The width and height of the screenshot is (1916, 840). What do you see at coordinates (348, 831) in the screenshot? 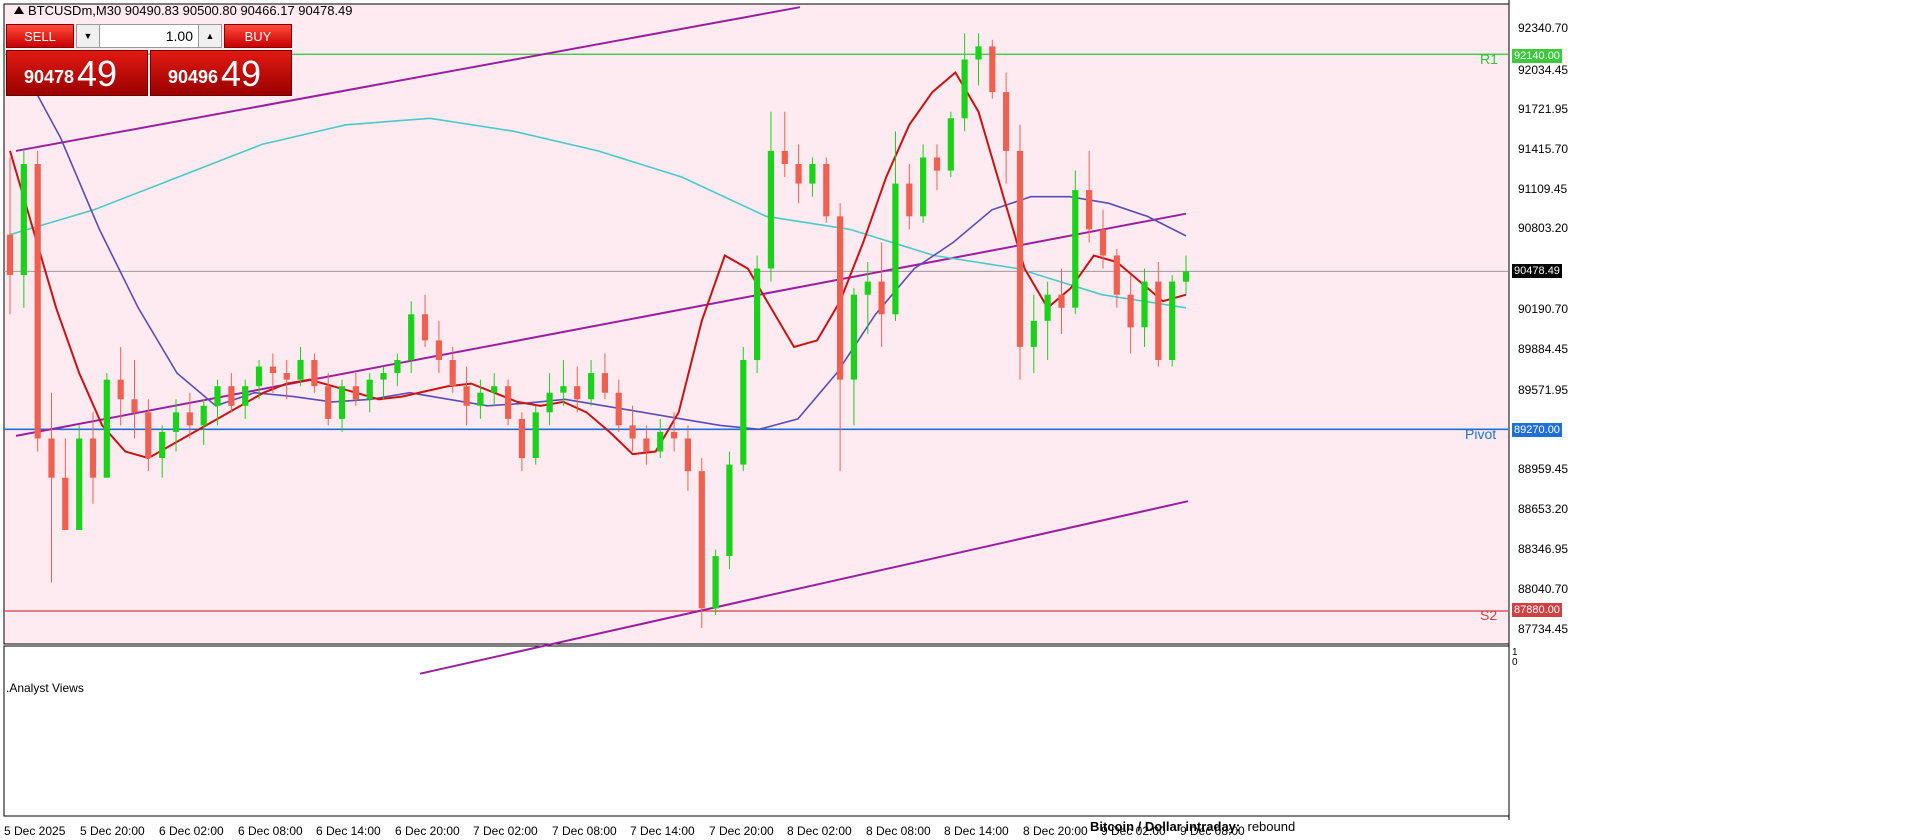
I see `x-tick-label: 6 Dec 14:00` at bounding box center [348, 831].